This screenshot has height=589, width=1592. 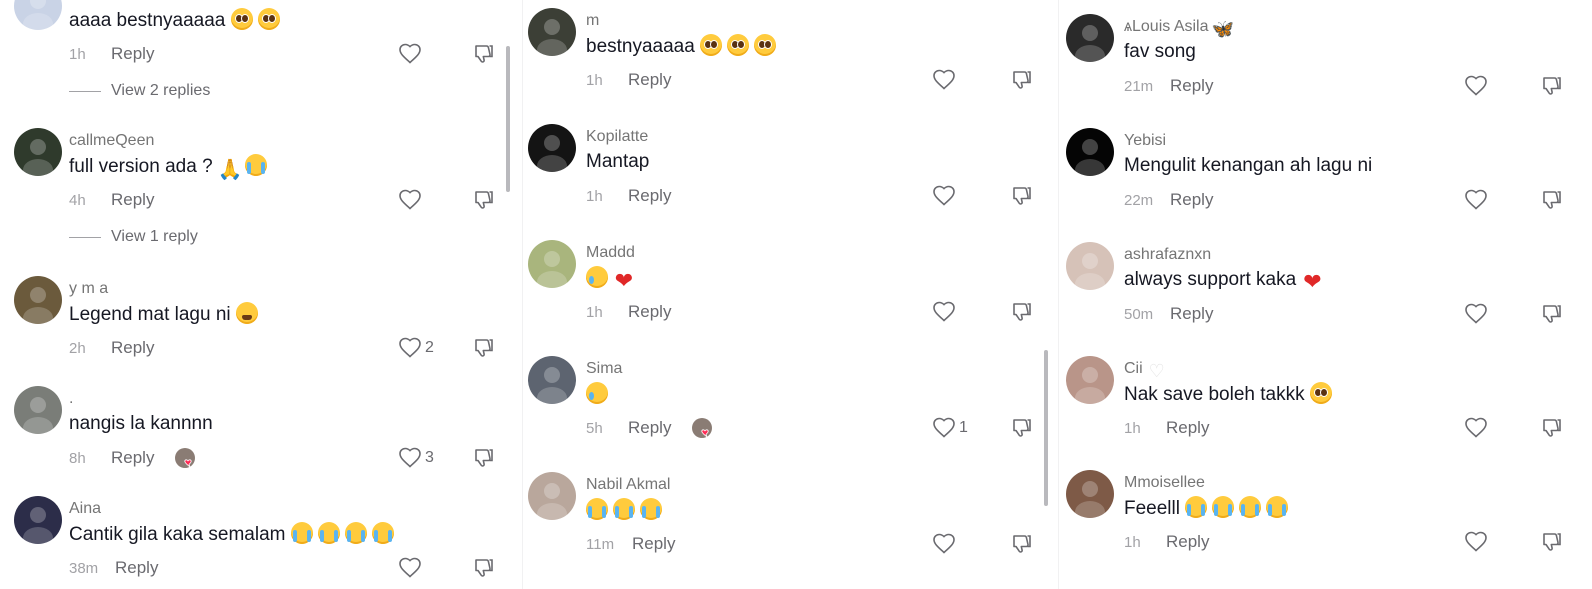 I want to click on username-text: Kopilatte, so click(x=617, y=136).